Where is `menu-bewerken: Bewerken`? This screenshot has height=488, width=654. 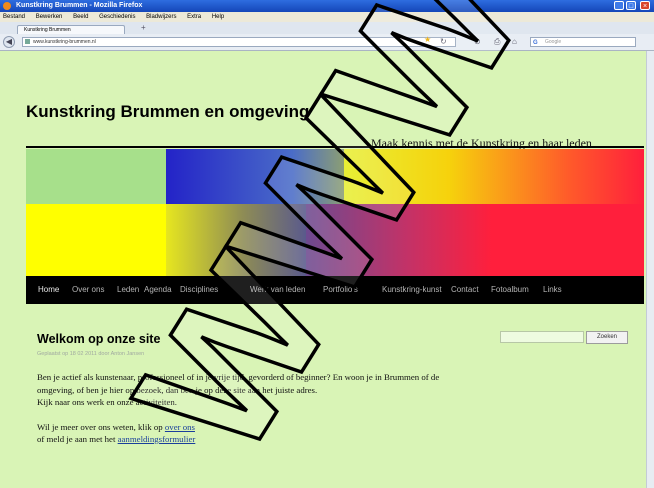
menu-bewerken: Bewerken is located at coordinates (49, 17).